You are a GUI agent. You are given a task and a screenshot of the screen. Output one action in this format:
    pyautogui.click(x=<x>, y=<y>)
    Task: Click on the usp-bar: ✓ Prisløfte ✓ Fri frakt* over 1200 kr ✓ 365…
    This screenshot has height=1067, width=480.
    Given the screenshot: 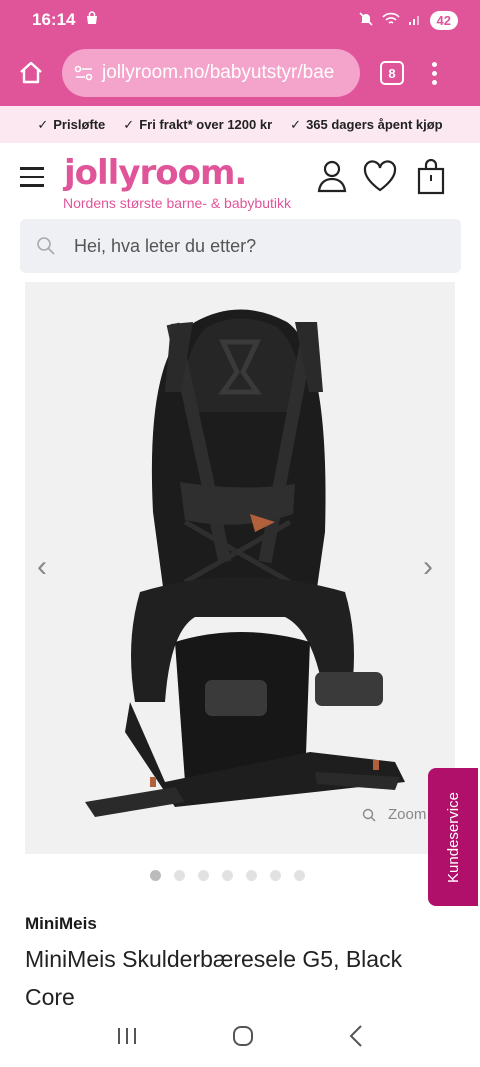 What is the action you would take?
    pyautogui.click(x=240, y=124)
    